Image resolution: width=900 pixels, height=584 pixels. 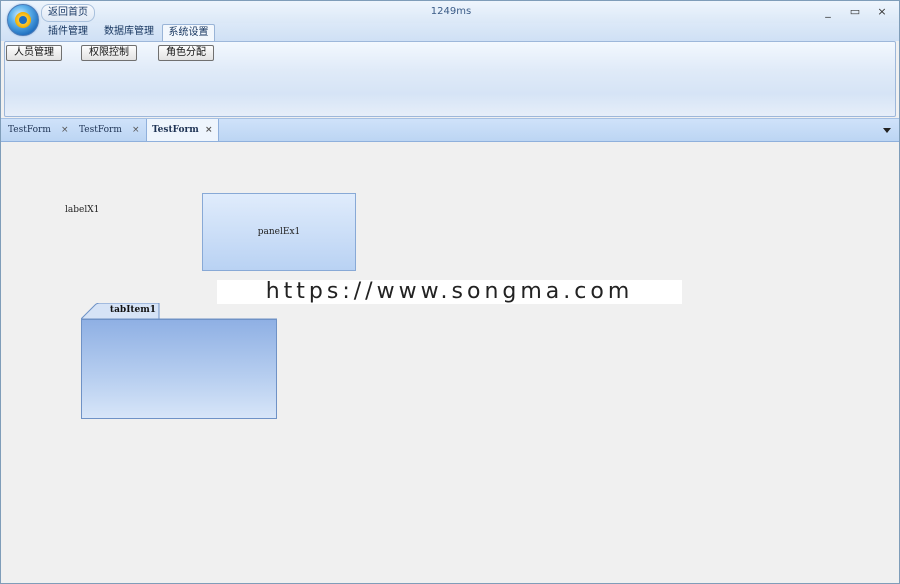 I want to click on tab-item-1: tabItem1, so click(x=179, y=311).